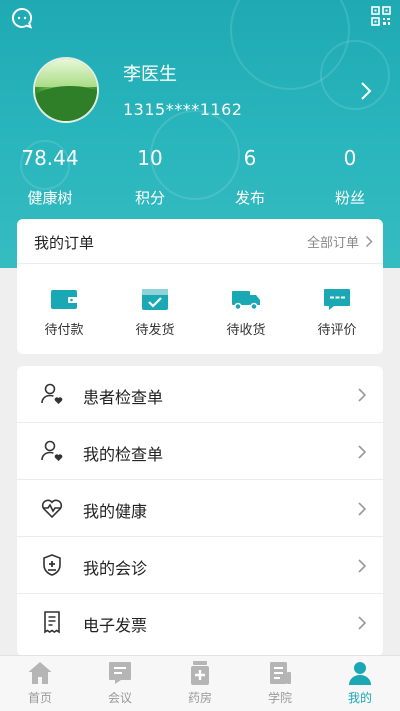 The image size is (400, 711). I want to click on wallet-icon, so click(64, 299).